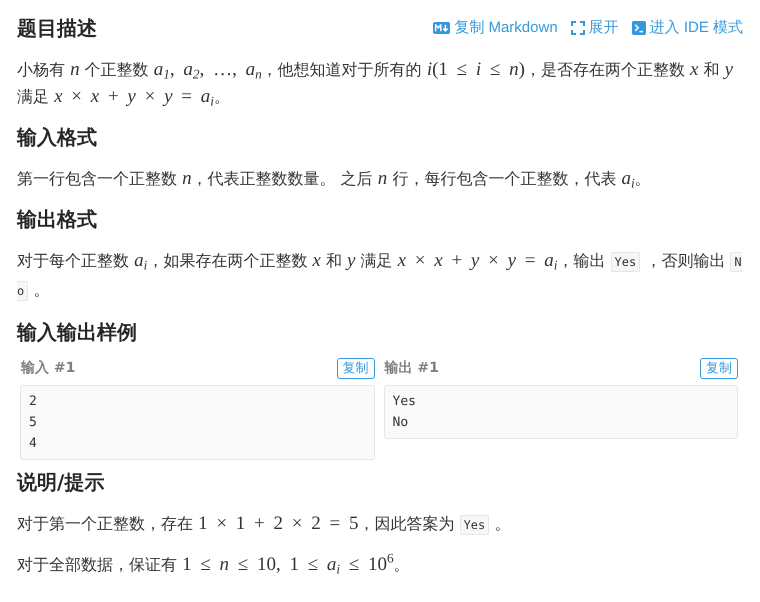  I want to click on paragraph-text: 对于每个正整数 a$_{i}$，如果存在两个正整数 x 和 y 满足 x × x + y × y = a$_{i}$，输出 Yes ，否则输出 No 。, so click(380, 276).